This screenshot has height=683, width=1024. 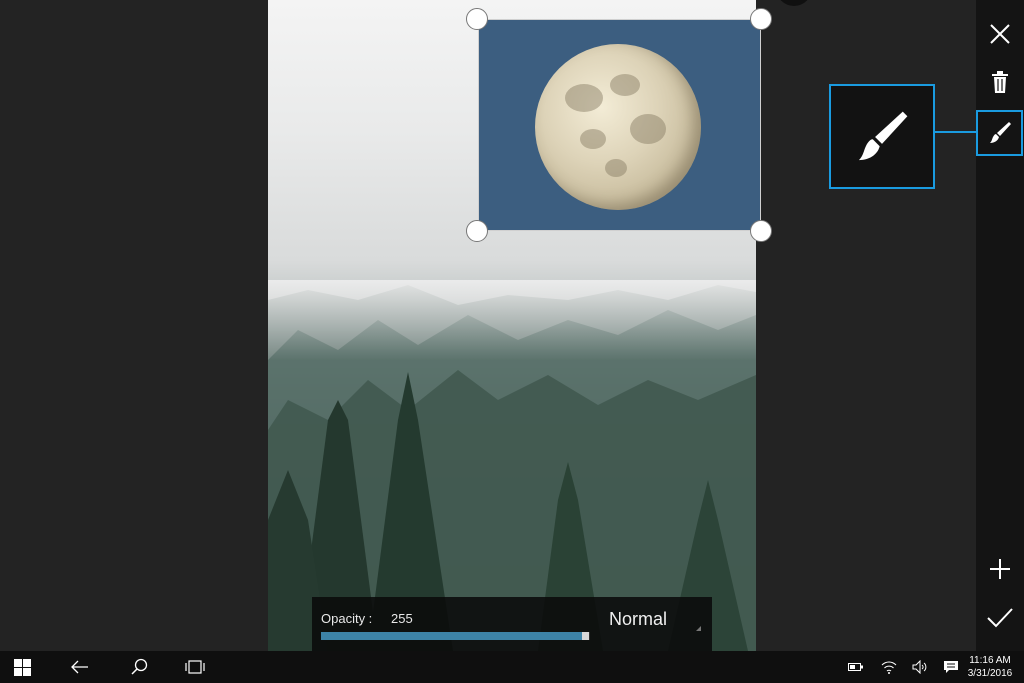 I want to click on trash-icon, so click(x=1000, y=82).